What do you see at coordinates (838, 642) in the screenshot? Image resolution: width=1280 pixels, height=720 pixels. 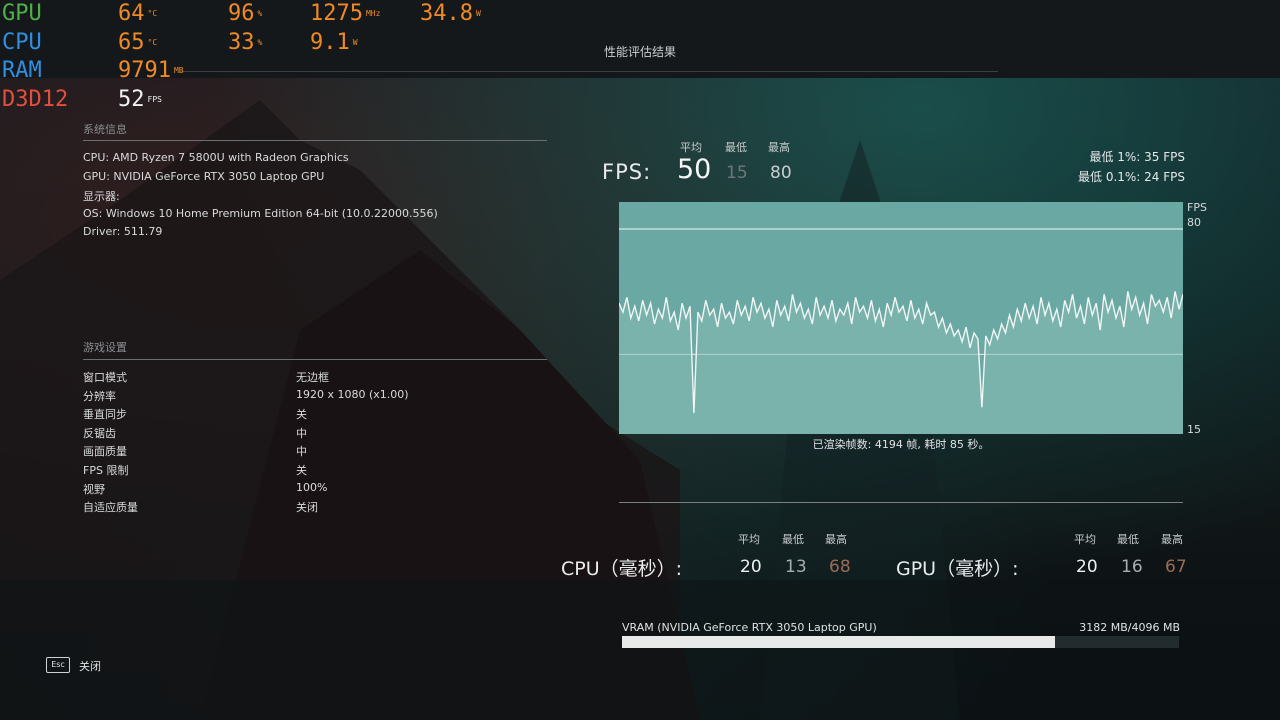 I see `vram-usage-fill` at bounding box center [838, 642].